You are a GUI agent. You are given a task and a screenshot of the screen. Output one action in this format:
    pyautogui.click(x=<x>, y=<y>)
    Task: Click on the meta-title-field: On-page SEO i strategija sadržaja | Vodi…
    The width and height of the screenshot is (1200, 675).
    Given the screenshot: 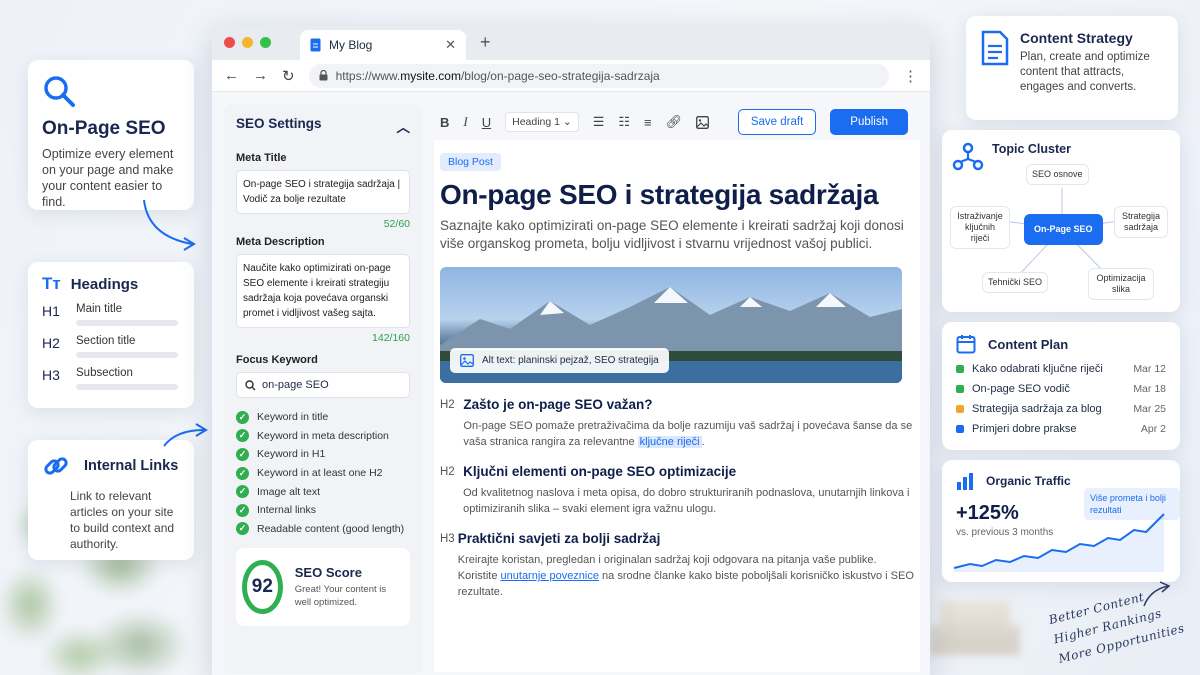 What is the action you would take?
    pyautogui.click(x=323, y=192)
    